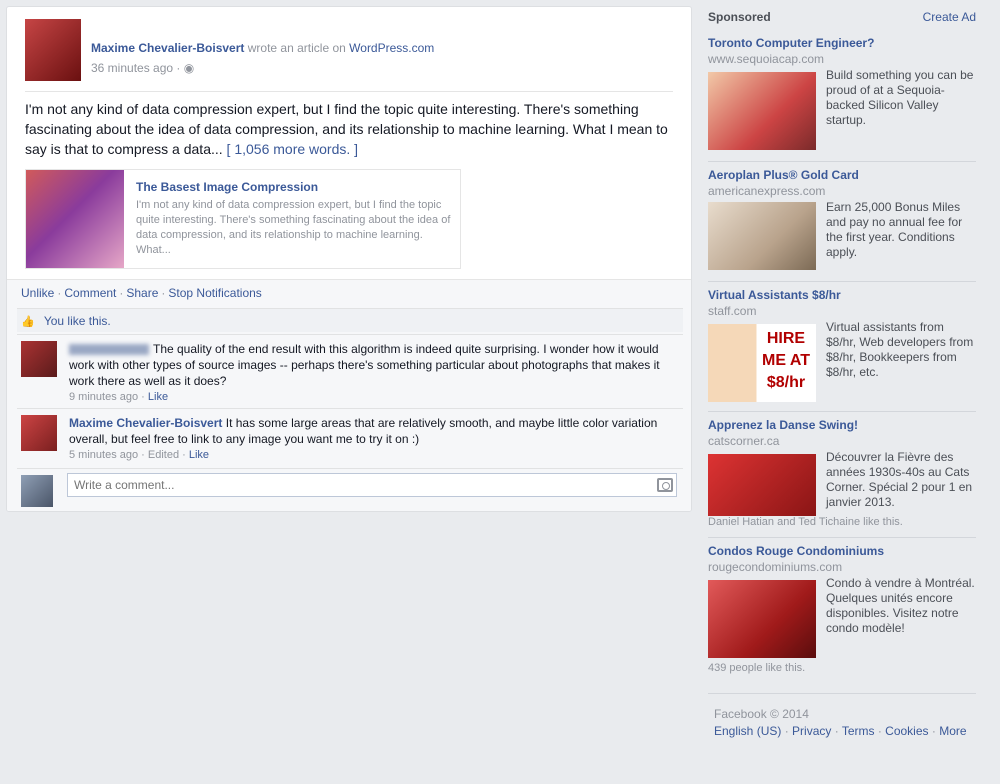 The image size is (1000, 784). I want to click on comment-edited: Edited, so click(163, 455).